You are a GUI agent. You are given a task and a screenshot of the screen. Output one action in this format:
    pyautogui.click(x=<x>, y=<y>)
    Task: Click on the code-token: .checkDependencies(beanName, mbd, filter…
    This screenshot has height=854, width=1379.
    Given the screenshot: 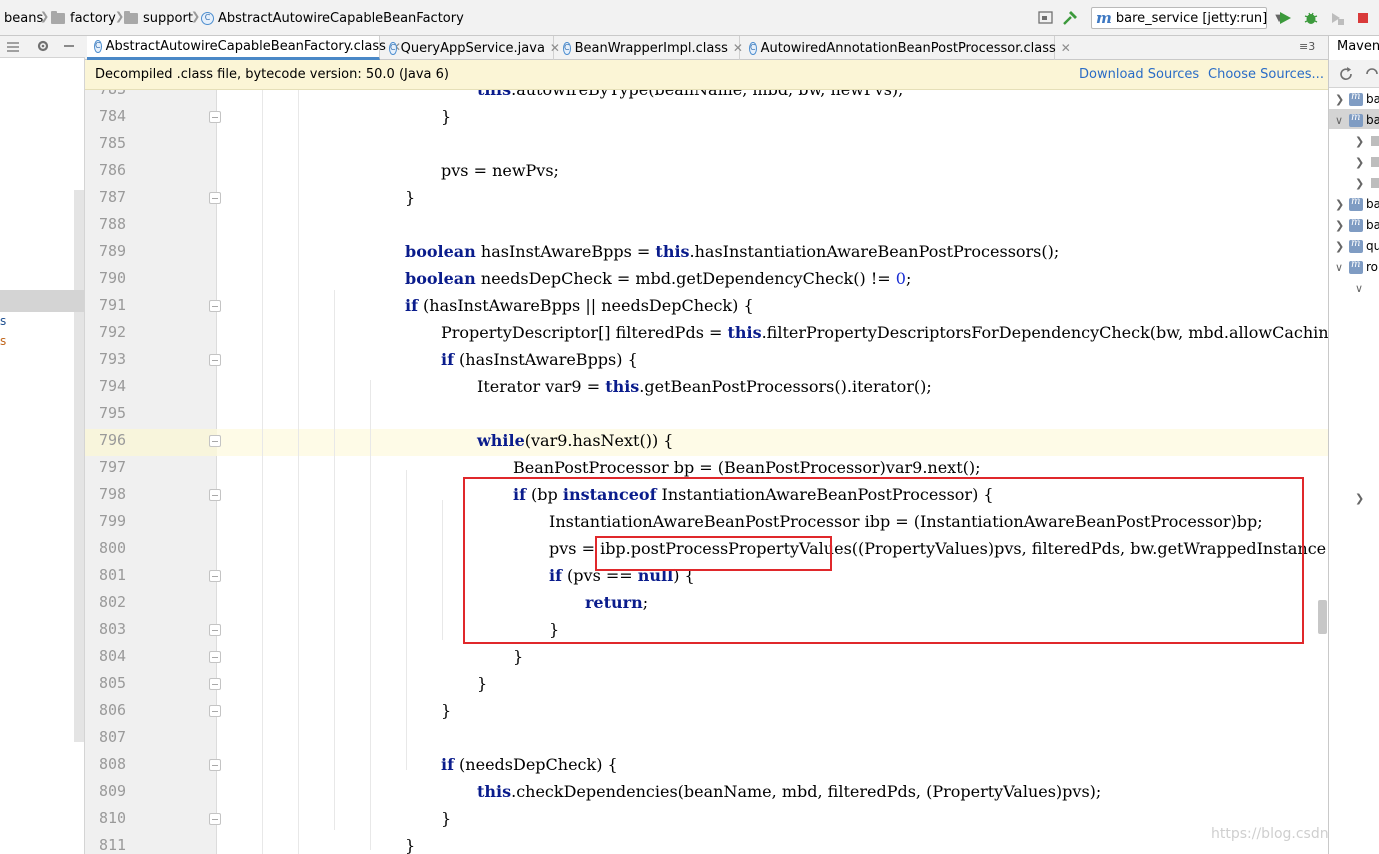 What is the action you would take?
    pyautogui.click(x=806, y=791)
    